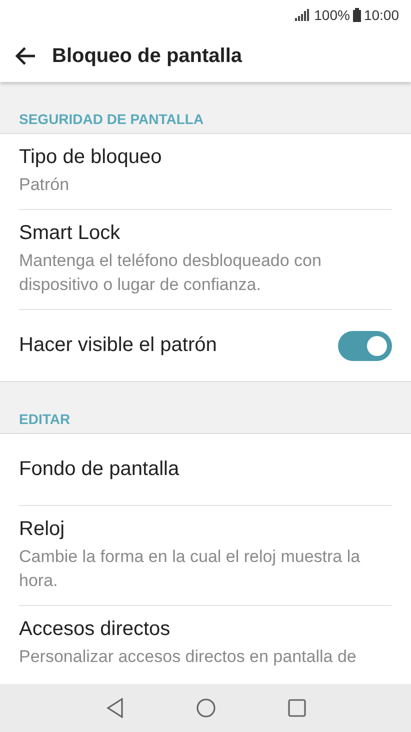 Image resolution: width=411 pixels, height=732 pixels. I want to click on battery-icon, so click(356, 15).